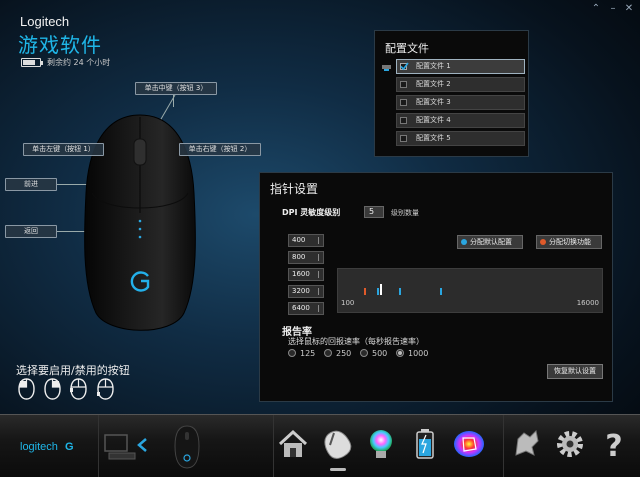 This screenshot has width=640, height=477. I want to click on middle-button-label: 单击中键（按钮 3）, so click(176, 88).